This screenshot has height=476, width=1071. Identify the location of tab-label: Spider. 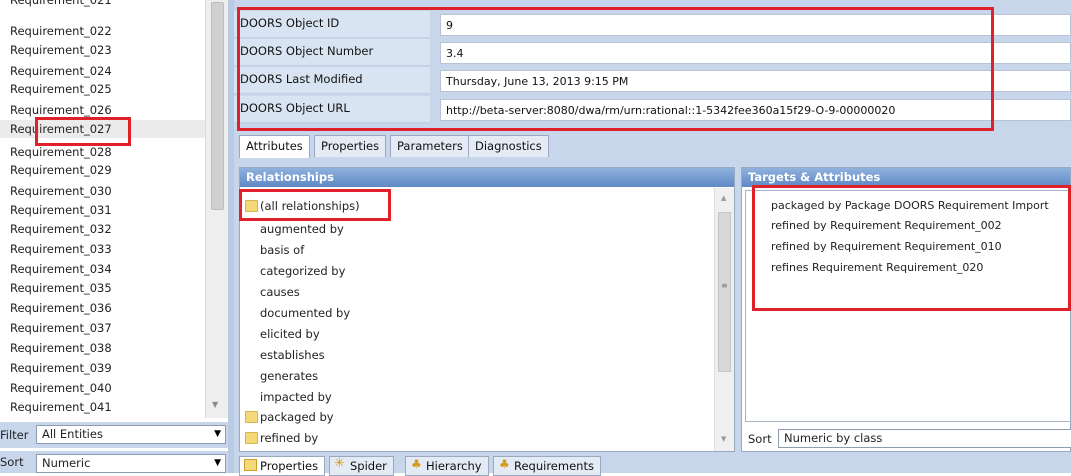
(368, 466).